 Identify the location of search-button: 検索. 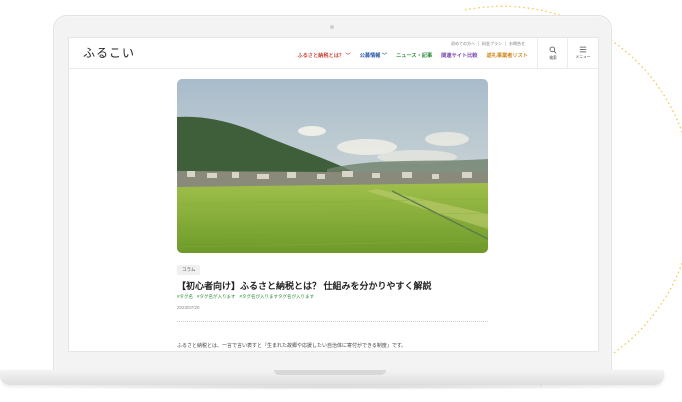
(552, 53).